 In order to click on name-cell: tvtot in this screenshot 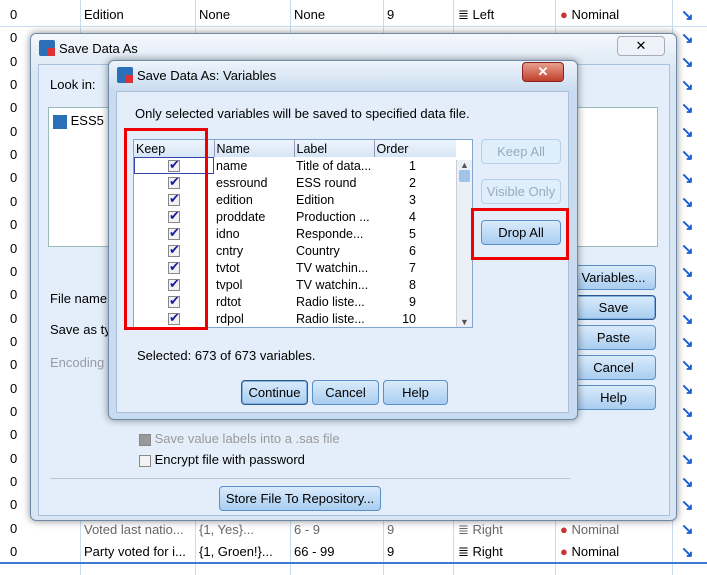, I will do `click(228, 267)`.